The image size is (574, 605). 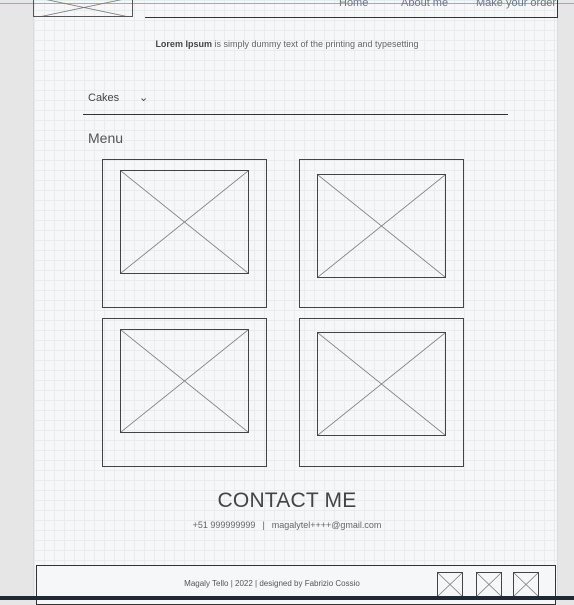 I want to click on category-select: Cakes ⌄, so click(x=295, y=101).